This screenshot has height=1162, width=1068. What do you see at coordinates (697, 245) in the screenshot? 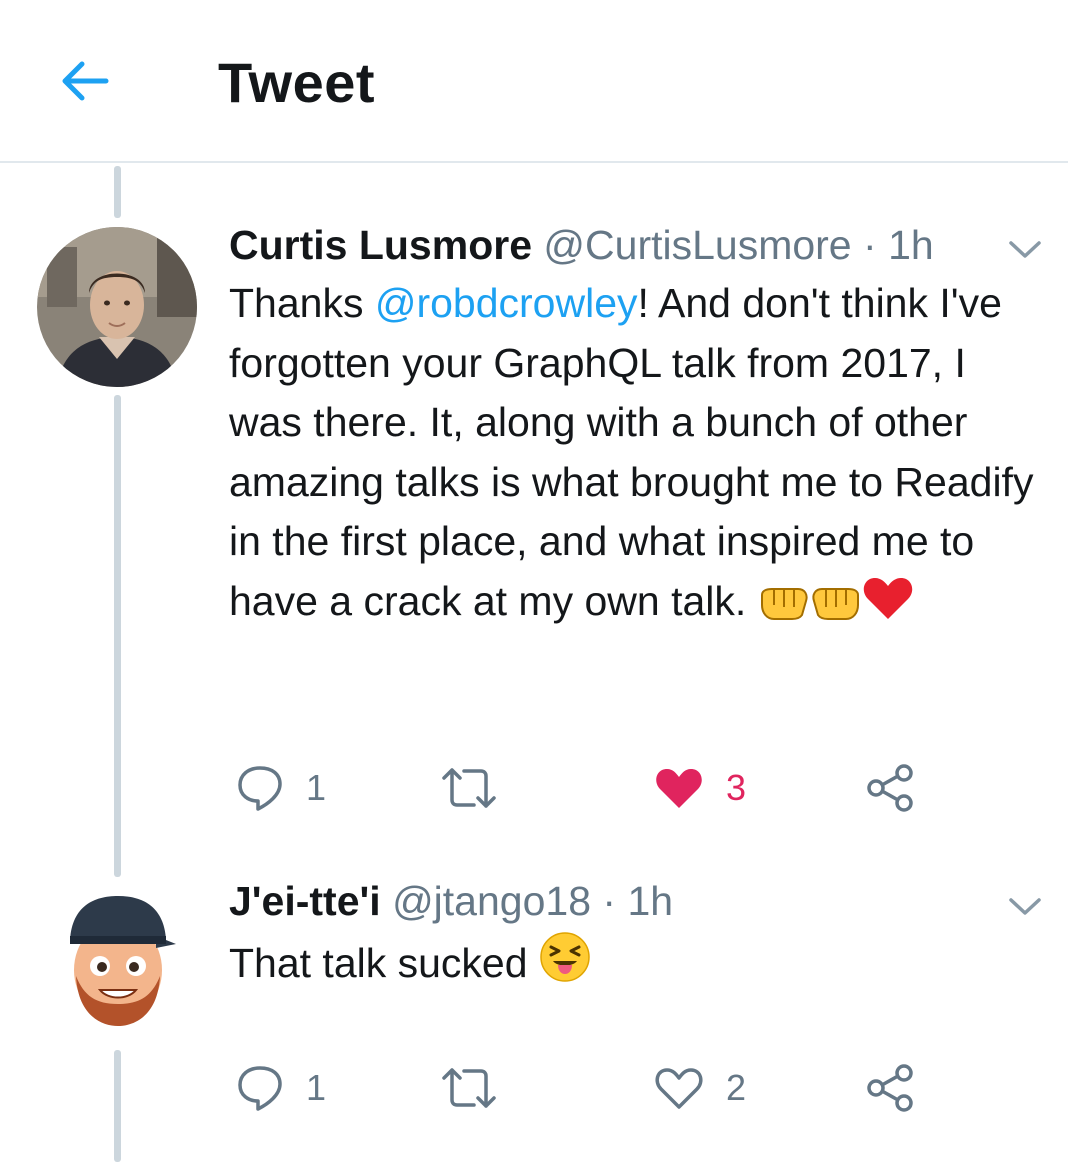
I see `user-handle: @CurtisLusmore` at bounding box center [697, 245].